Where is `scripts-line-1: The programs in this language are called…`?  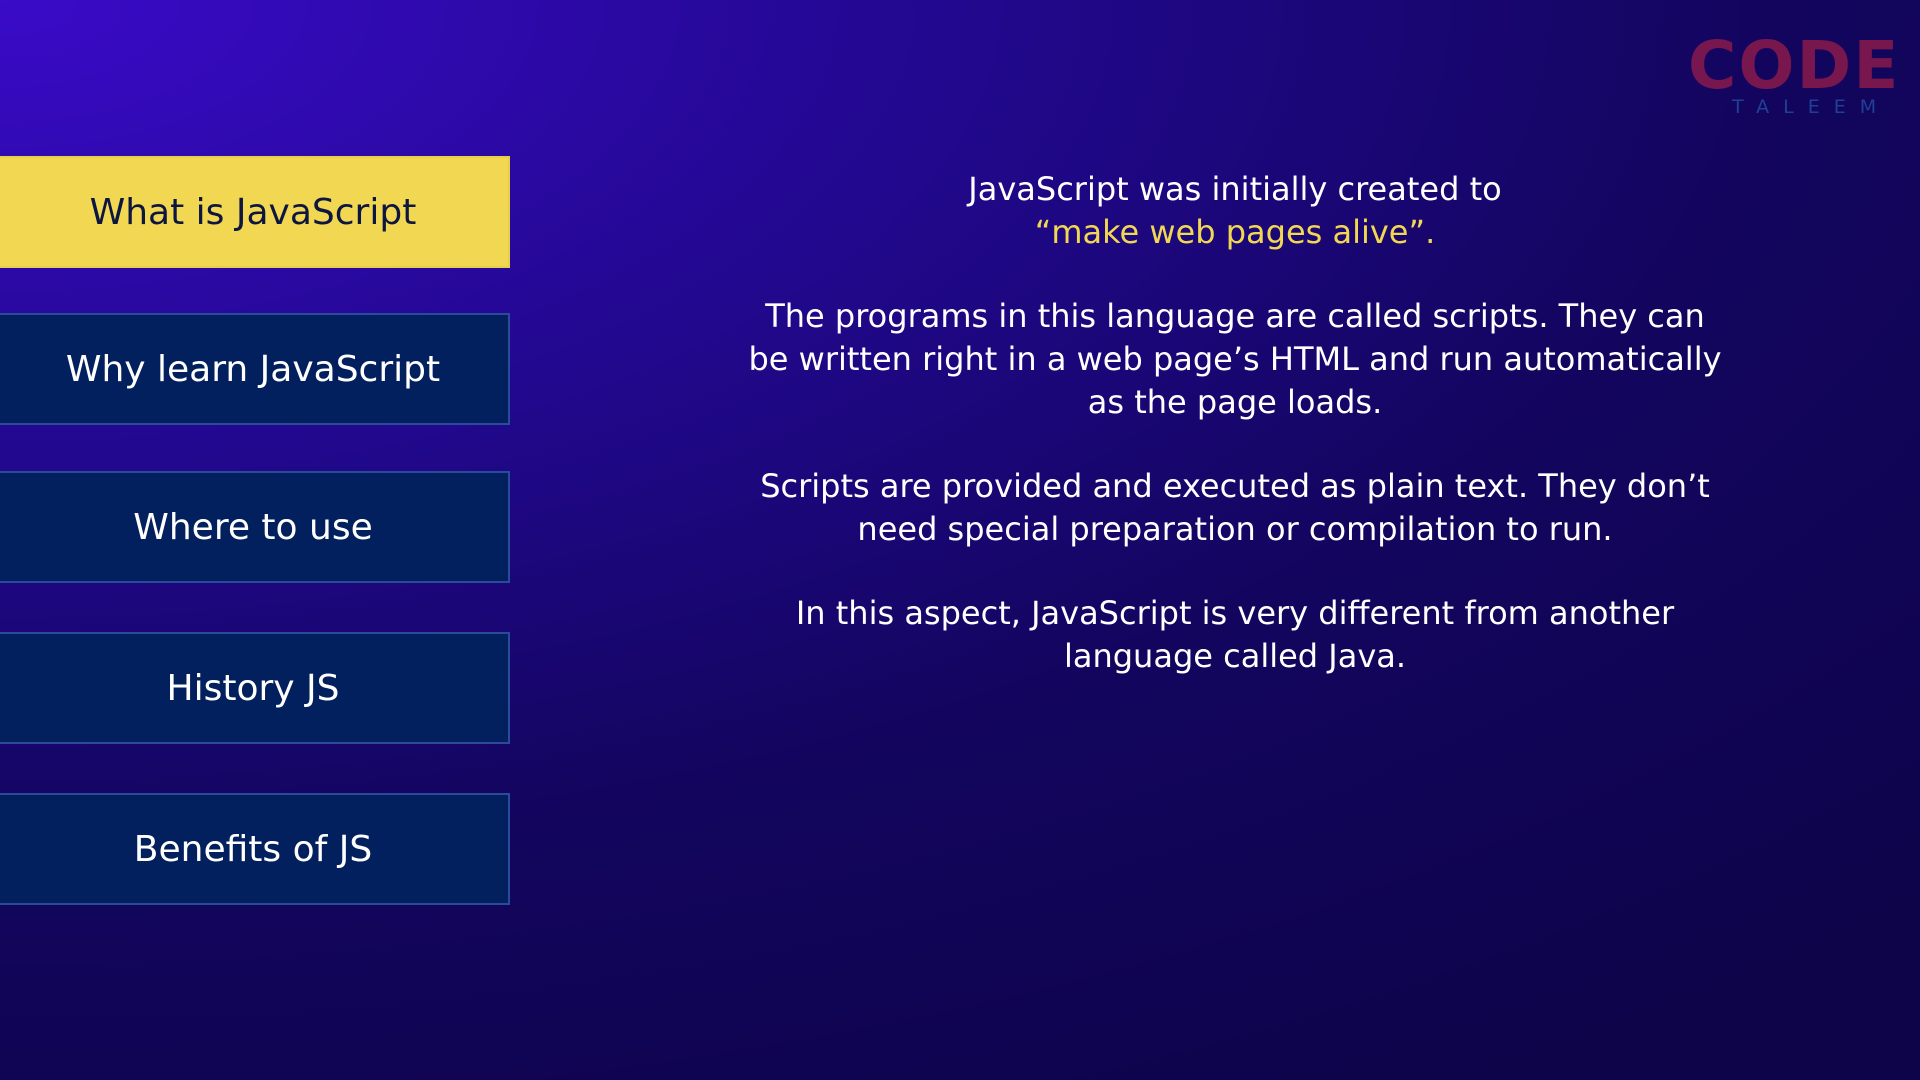 scripts-line-1: The programs in this language are called… is located at coordinates (1235, 316).